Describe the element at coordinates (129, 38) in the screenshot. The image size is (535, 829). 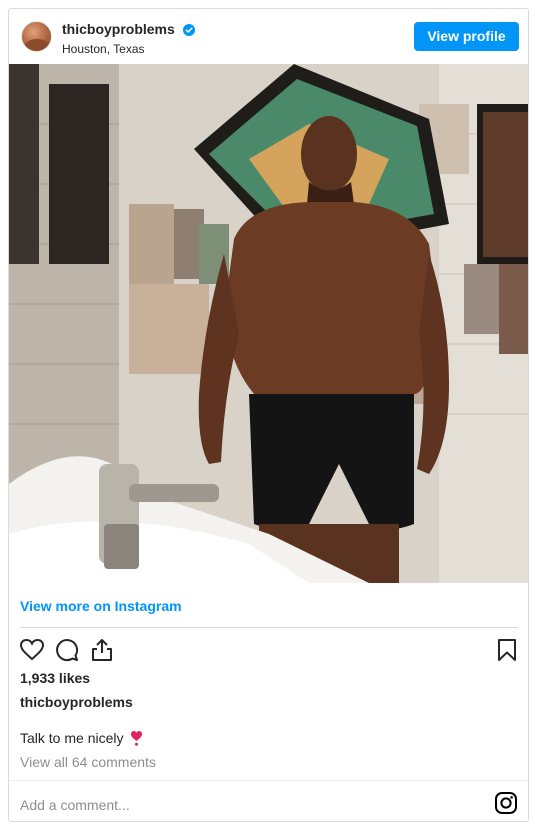
I see `user-info: thicboyproblems Houston, Texas` at that location.